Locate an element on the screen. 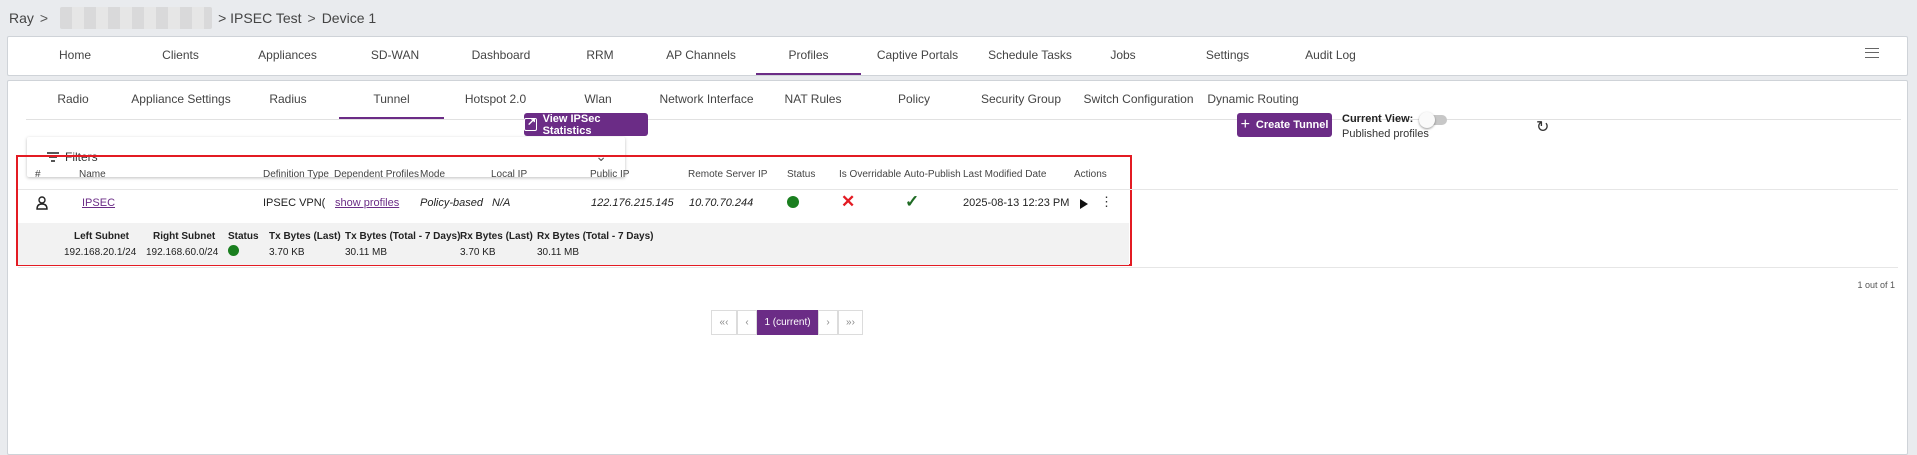  plus-icon: + is located at coordinates (1245, 124).